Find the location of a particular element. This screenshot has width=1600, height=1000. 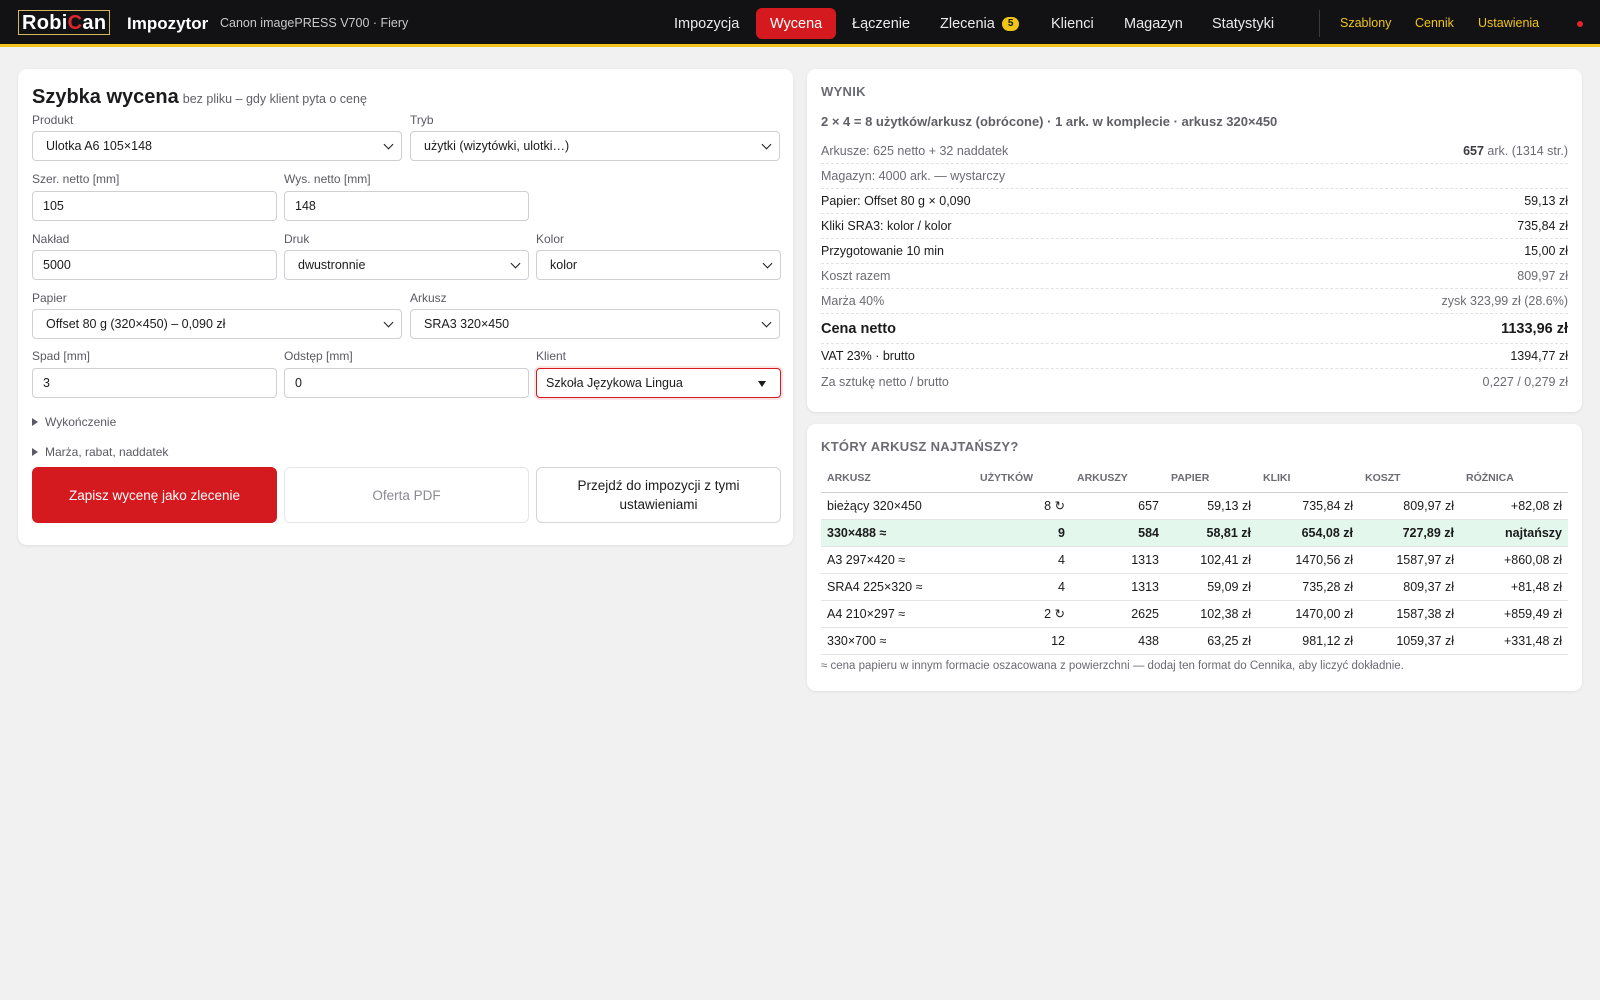

quantity-input: 5000 is located at coordinates (154, 265).